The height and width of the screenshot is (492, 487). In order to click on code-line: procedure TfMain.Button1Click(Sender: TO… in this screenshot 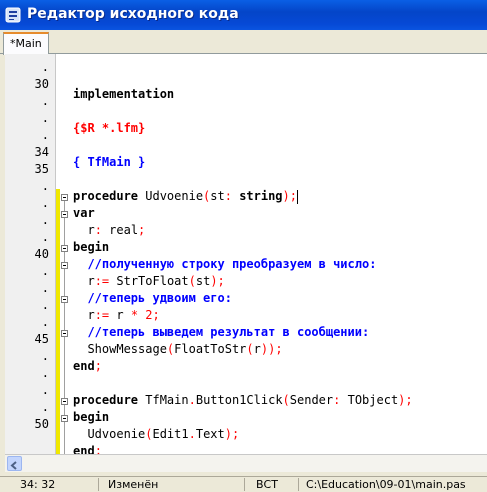, I will do `click(243, 401)`.